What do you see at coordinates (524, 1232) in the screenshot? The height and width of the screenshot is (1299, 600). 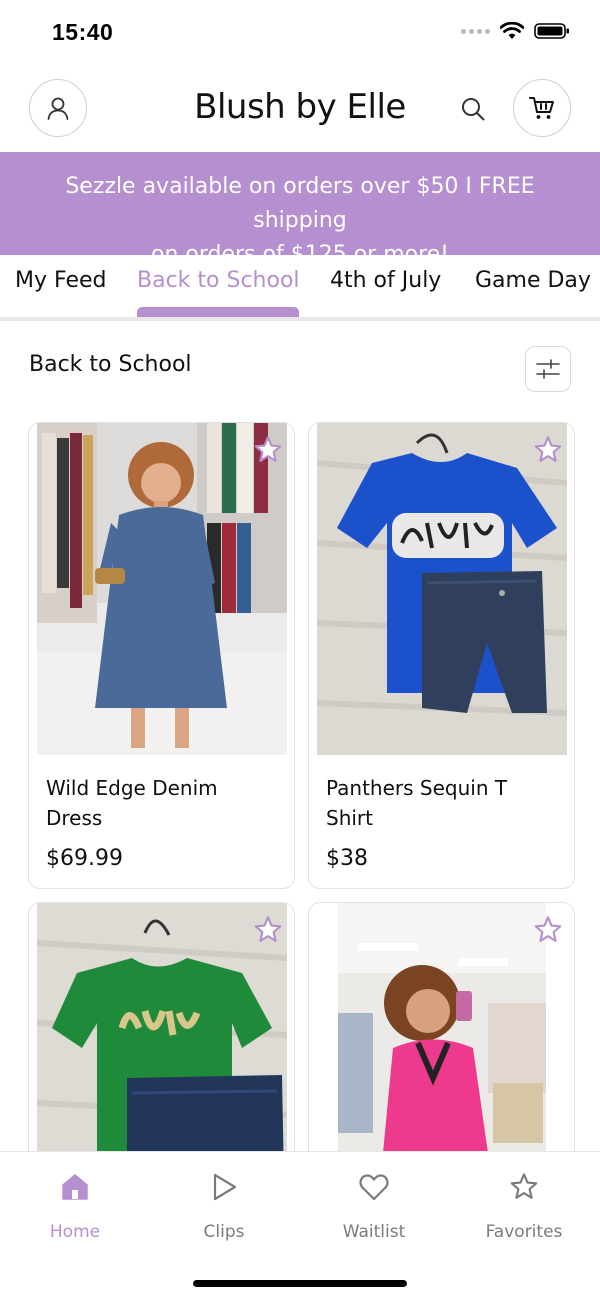 I see `nav-label: Favorites` at bounding box center [524, 1232].